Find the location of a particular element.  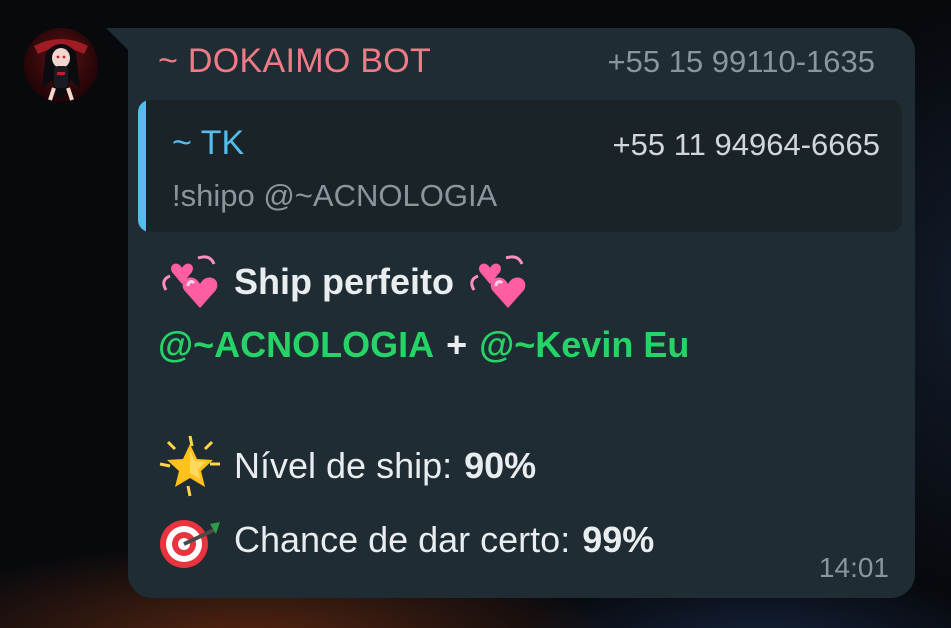

bubble-tail is located at coordinates (118, 40).